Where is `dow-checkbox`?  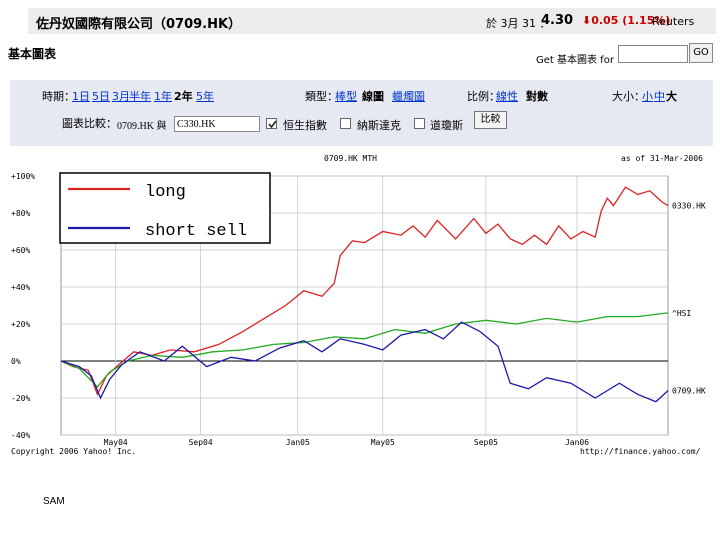
dow-checkbox is located at coordinates (419, 123).